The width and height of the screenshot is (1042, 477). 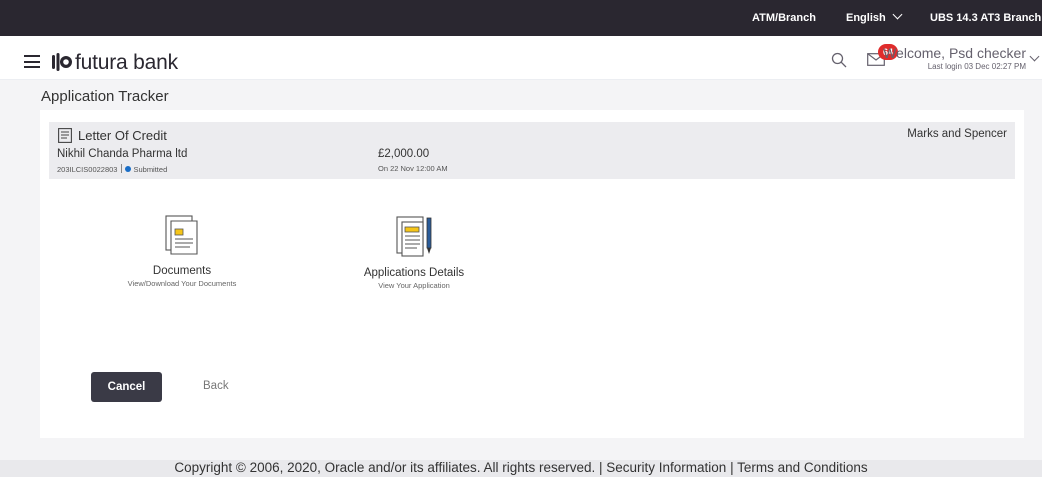 I want to click on reference-status: 203ILCIS0022803 Submitted, so click(x=112, y=169).